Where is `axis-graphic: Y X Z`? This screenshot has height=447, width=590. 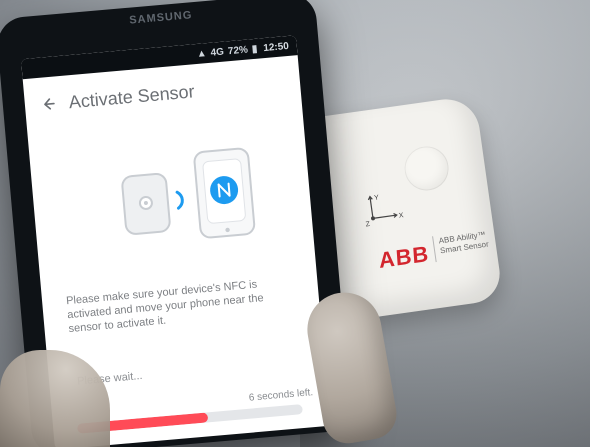
axis-graphic: Y X Z is located at coordinates (384, 211).